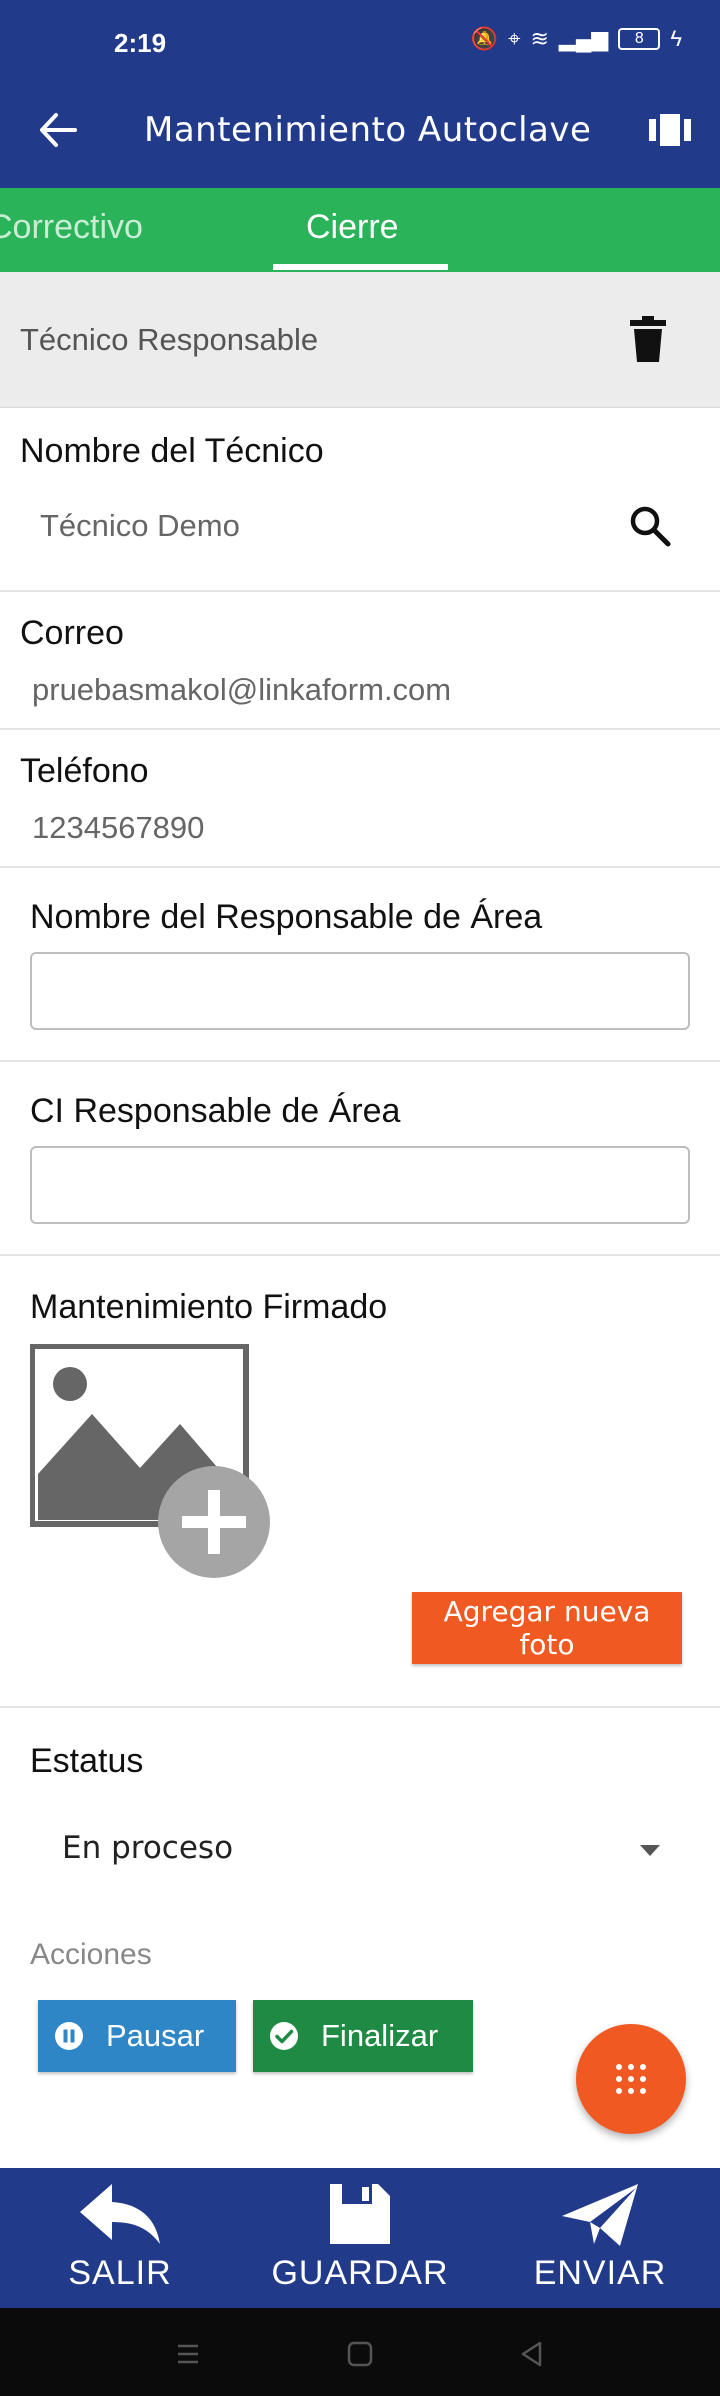  I want to click on dots-grid-icon, so click(631, 2079).